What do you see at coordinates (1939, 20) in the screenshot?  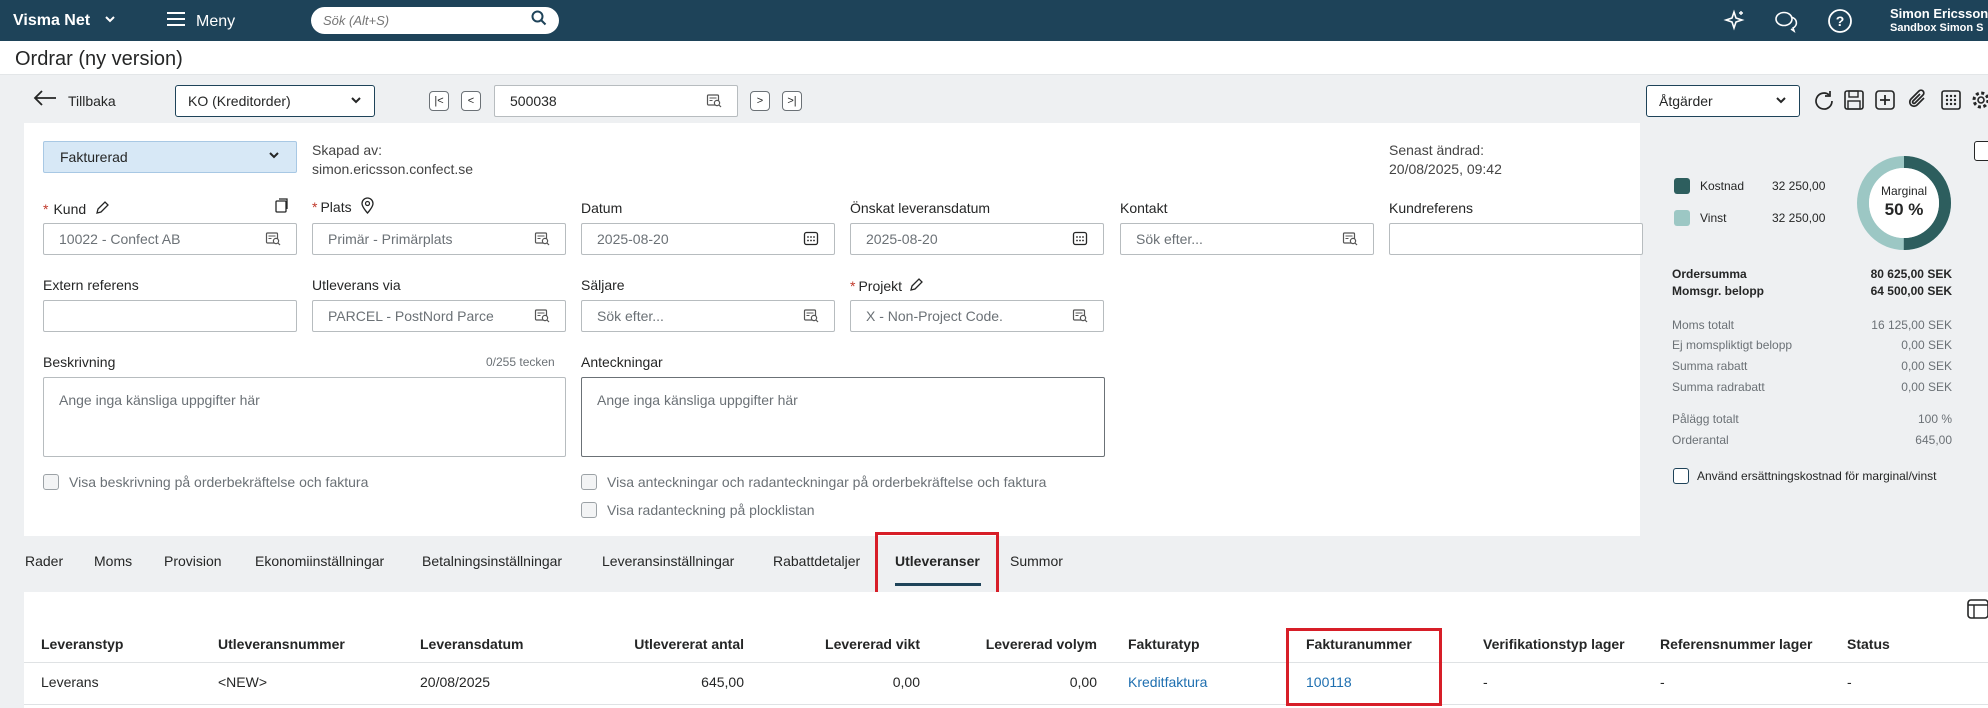 I see `user-menu: Simon Ericsson Sandbox Simon S` at bounding box center [1939, 20].